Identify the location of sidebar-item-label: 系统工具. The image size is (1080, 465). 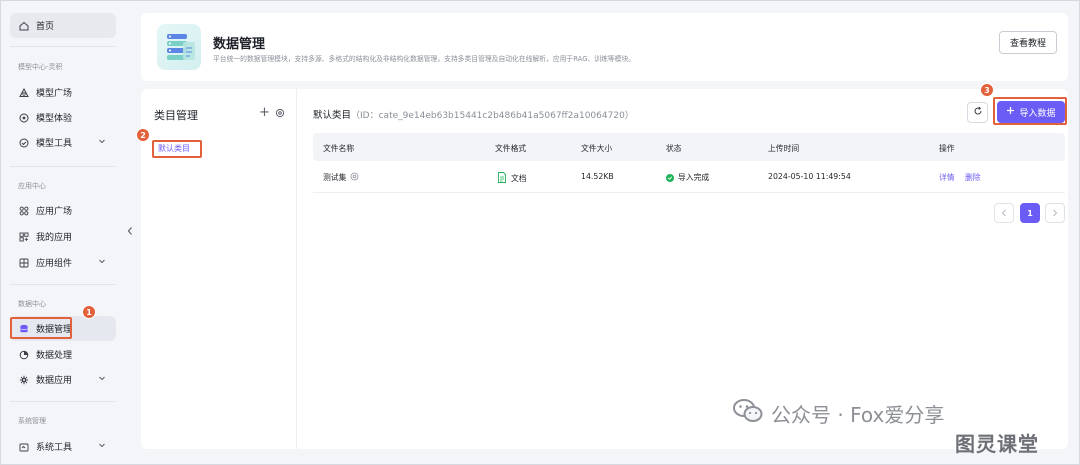
(54, 448).